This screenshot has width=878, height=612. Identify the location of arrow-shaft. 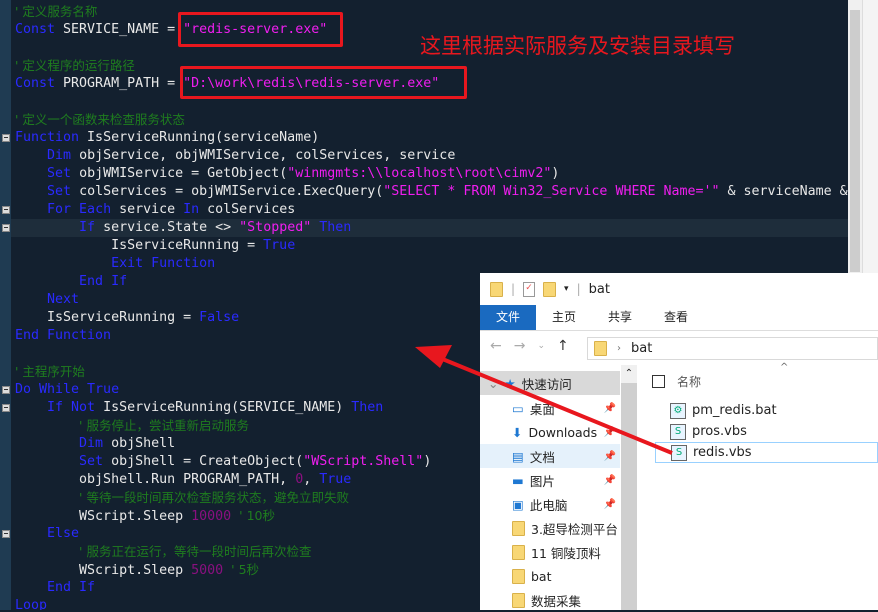
(556, 405).